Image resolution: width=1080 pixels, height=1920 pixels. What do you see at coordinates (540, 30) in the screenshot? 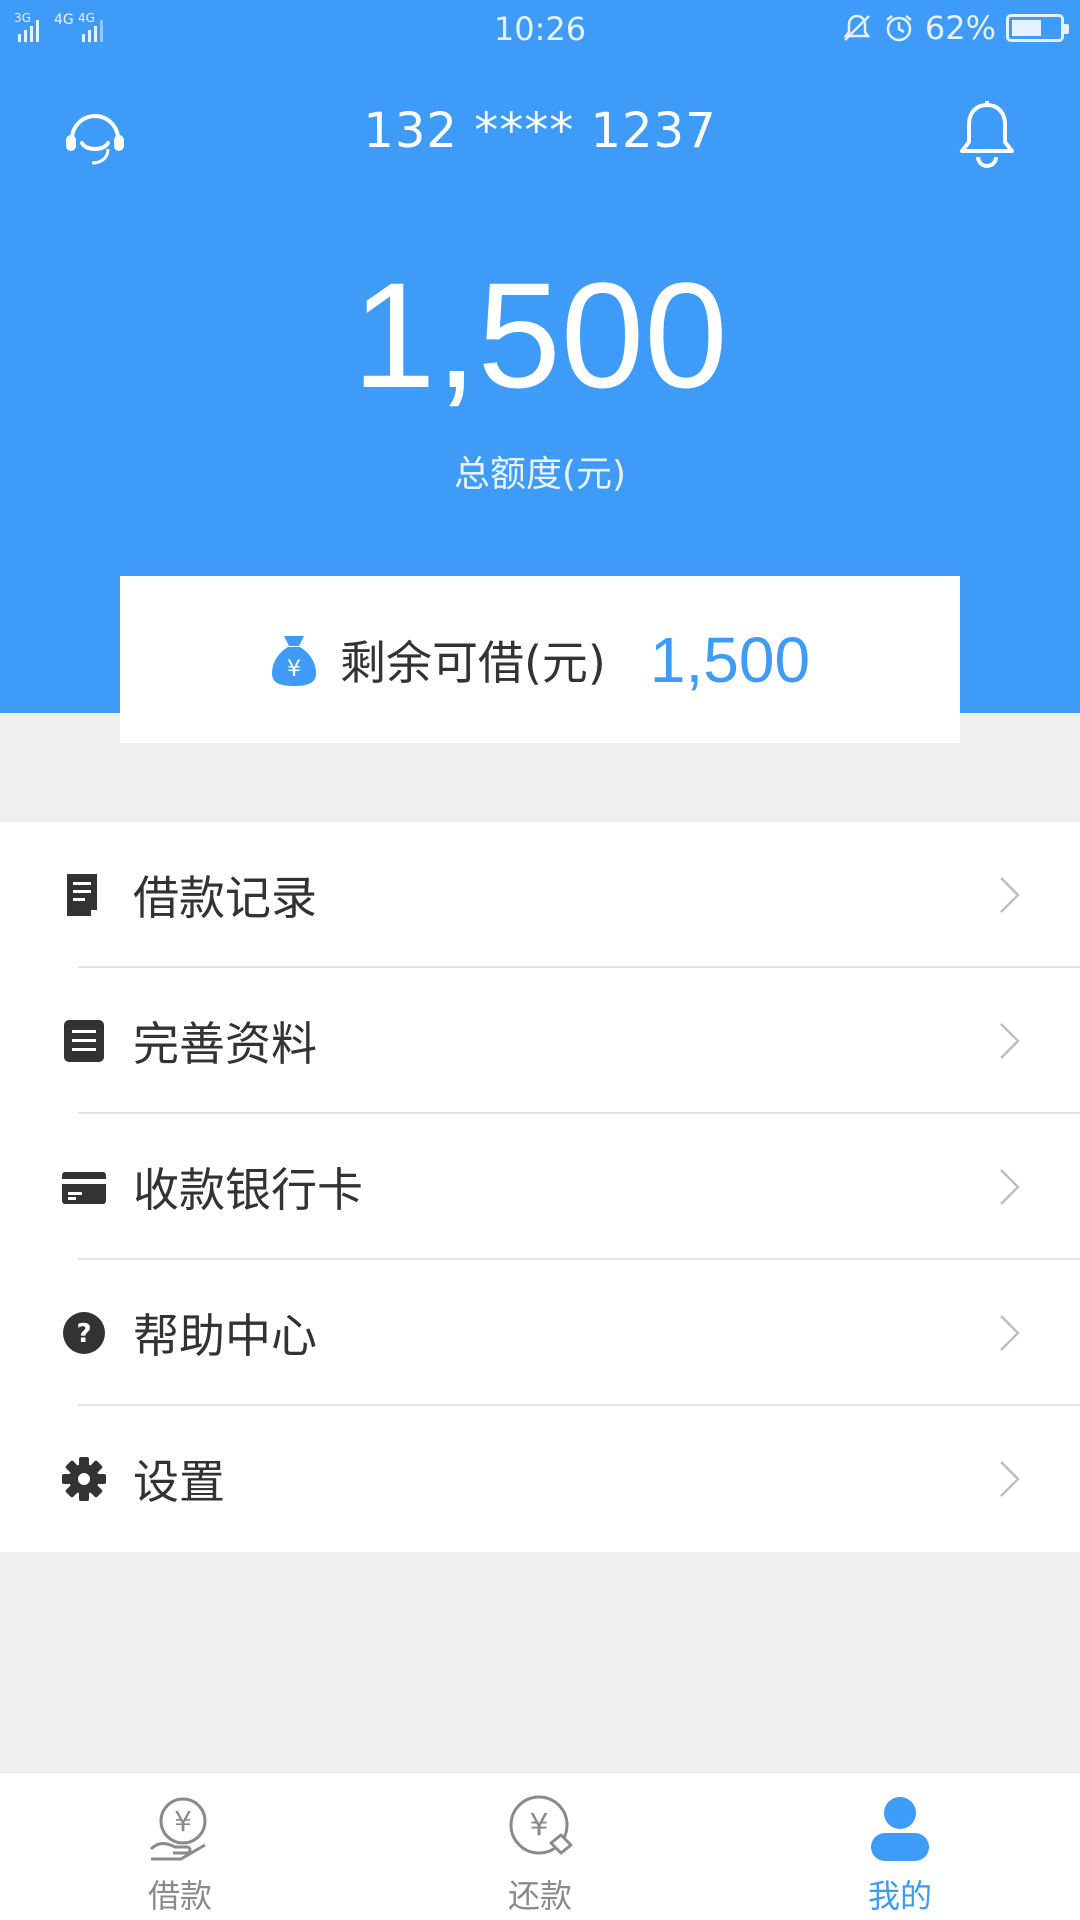
I see `status-bar: 3G 4G 4G 10:26 62%` at bounding box center [540, 30].